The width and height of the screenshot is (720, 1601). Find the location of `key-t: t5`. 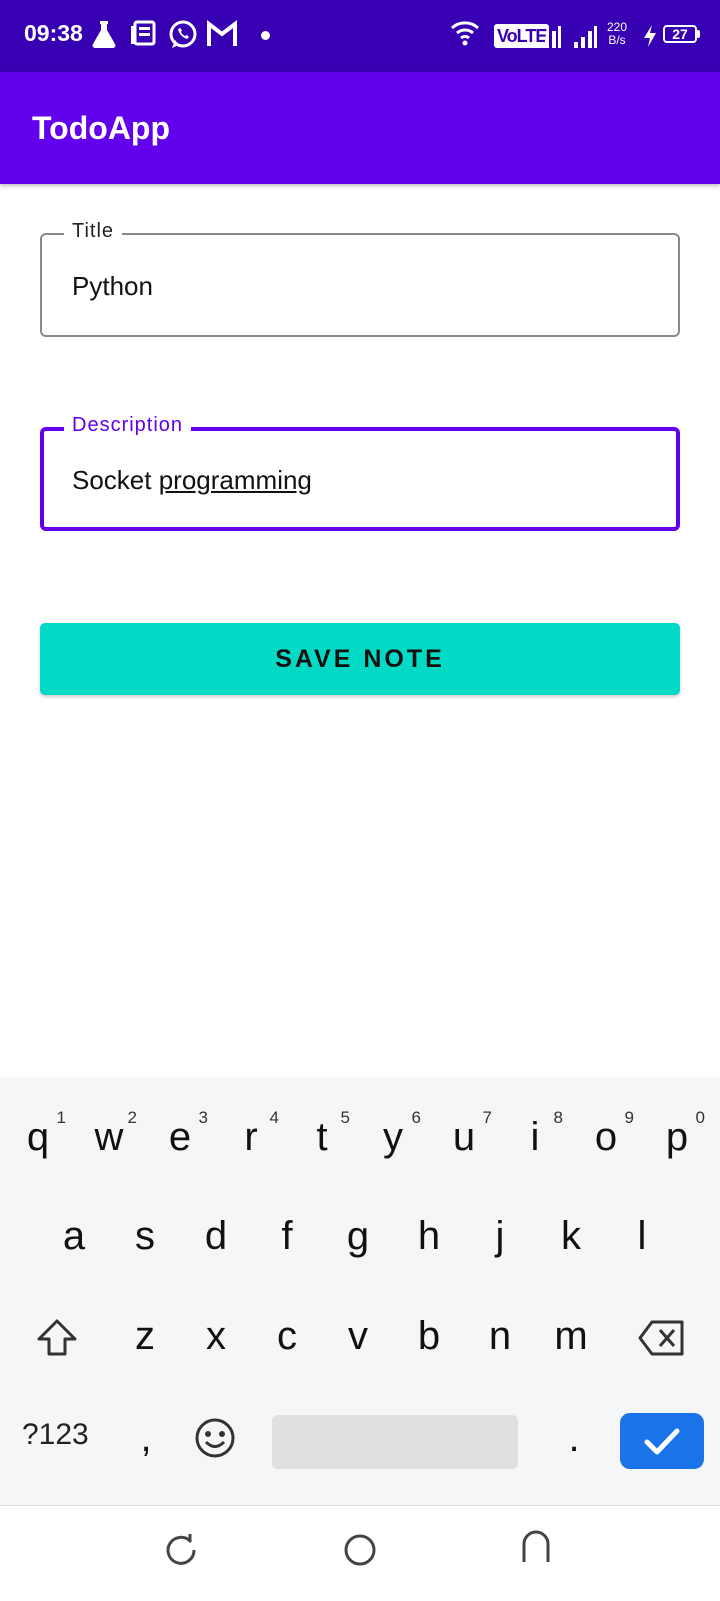

key-t: t5 is located at coordinates (322, 1137).